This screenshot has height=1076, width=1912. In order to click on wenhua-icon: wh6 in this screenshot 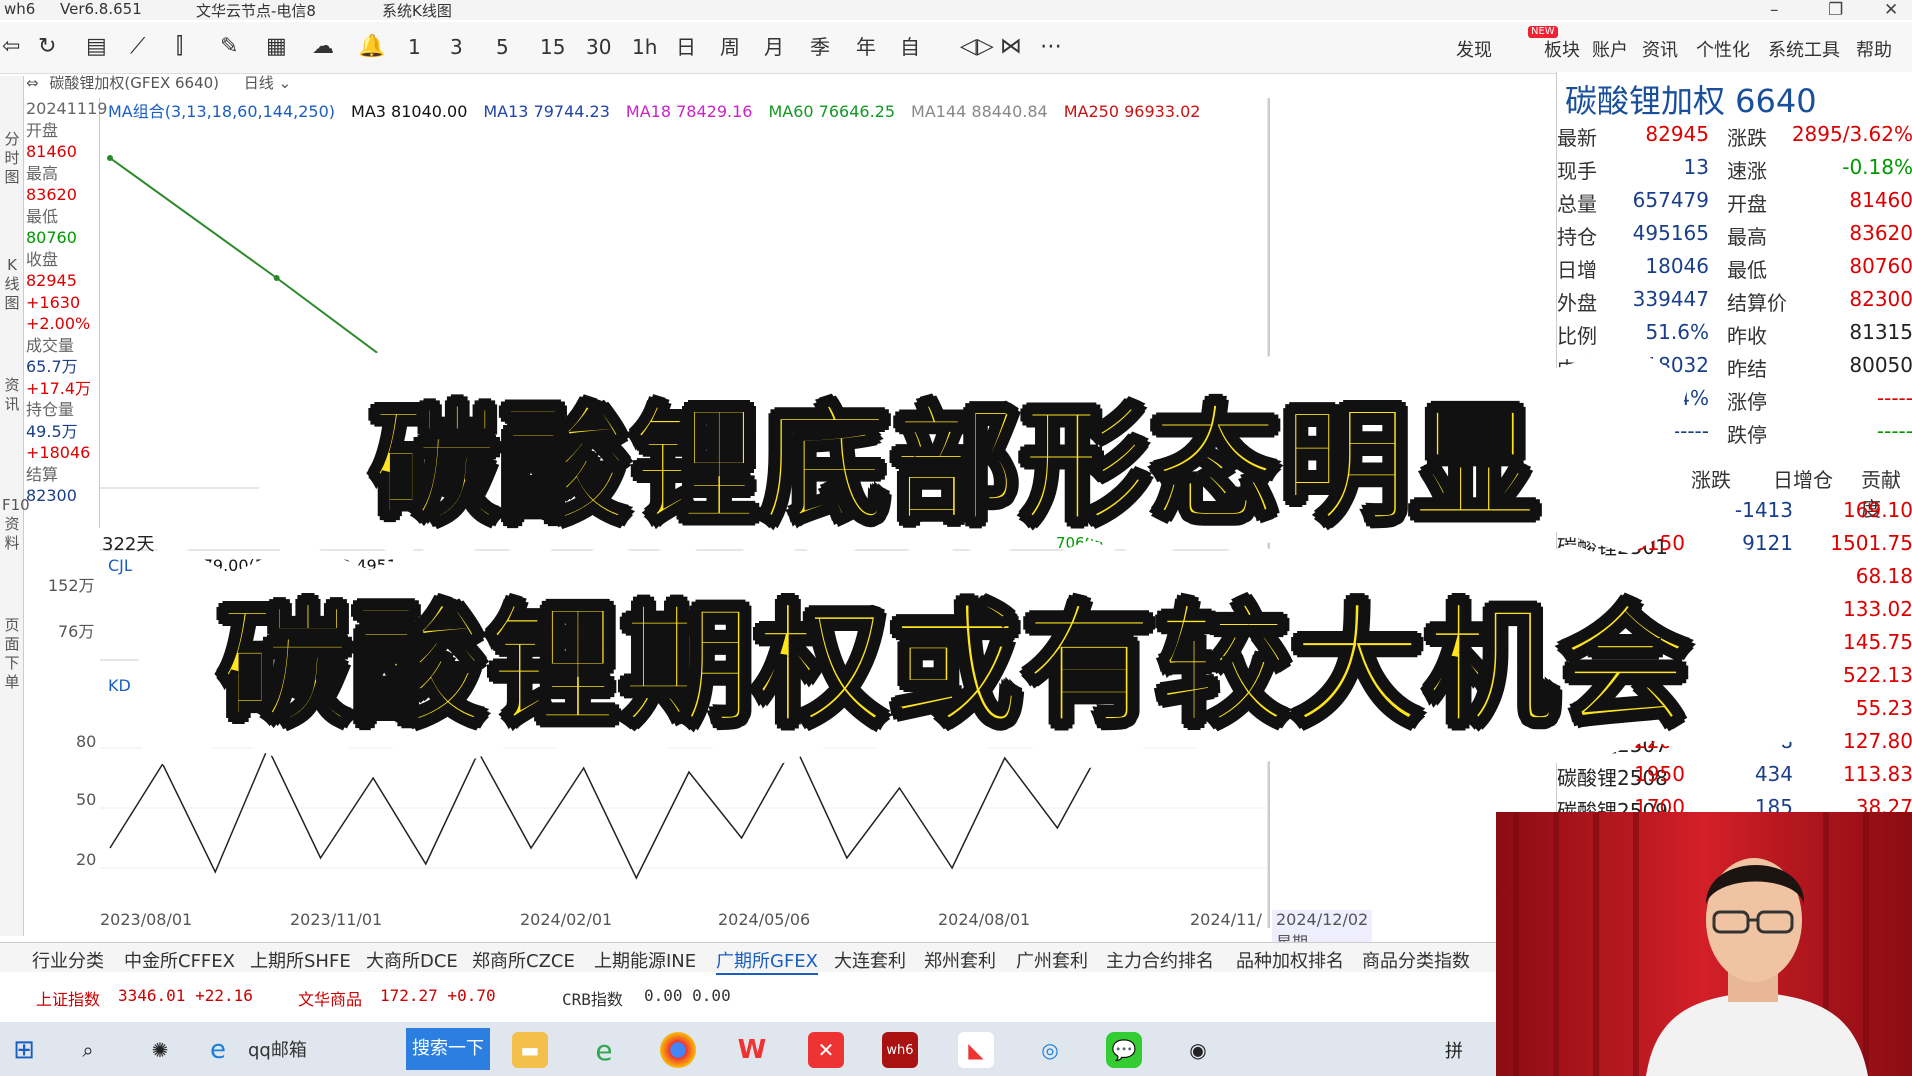, I will do `click(900, 1050)`.